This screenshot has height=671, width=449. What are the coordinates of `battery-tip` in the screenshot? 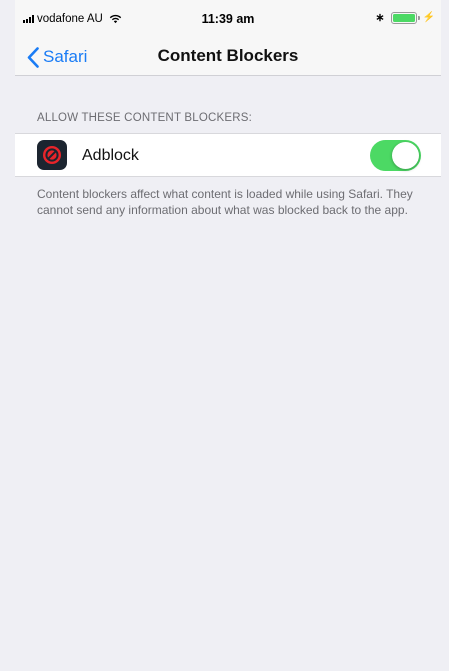 It's located at (418, 17).